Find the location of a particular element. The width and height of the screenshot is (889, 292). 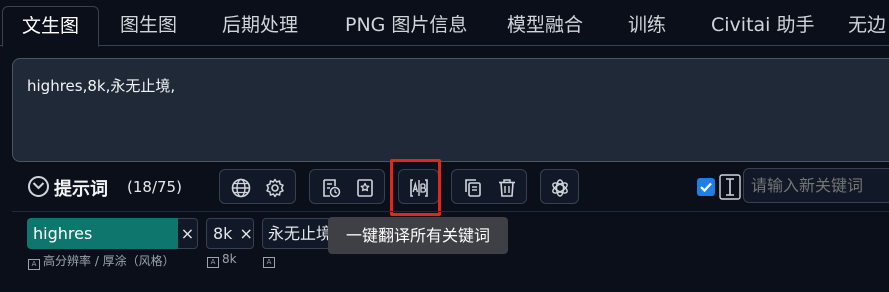

divider is located at coordinates (450, 211).